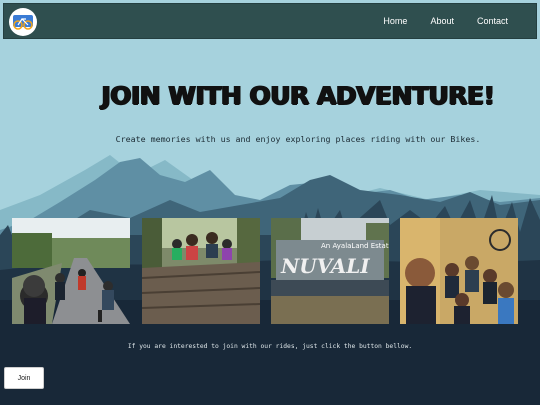 The height and width of the screenshot is (405, 540). I want to click on nuvali-sign-photo: An AyalaLand Estate NUVALI, so click(330, 271).